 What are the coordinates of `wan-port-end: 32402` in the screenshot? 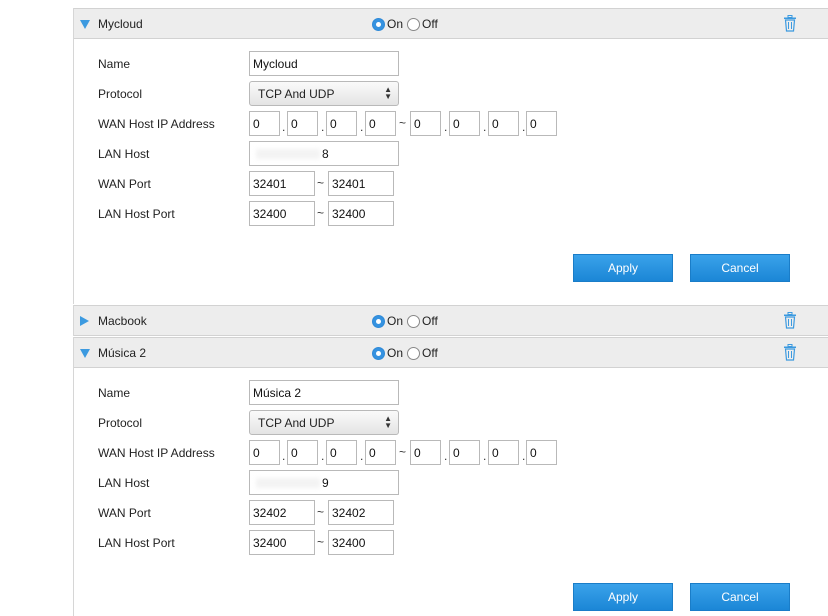 It's located at (361, 512).